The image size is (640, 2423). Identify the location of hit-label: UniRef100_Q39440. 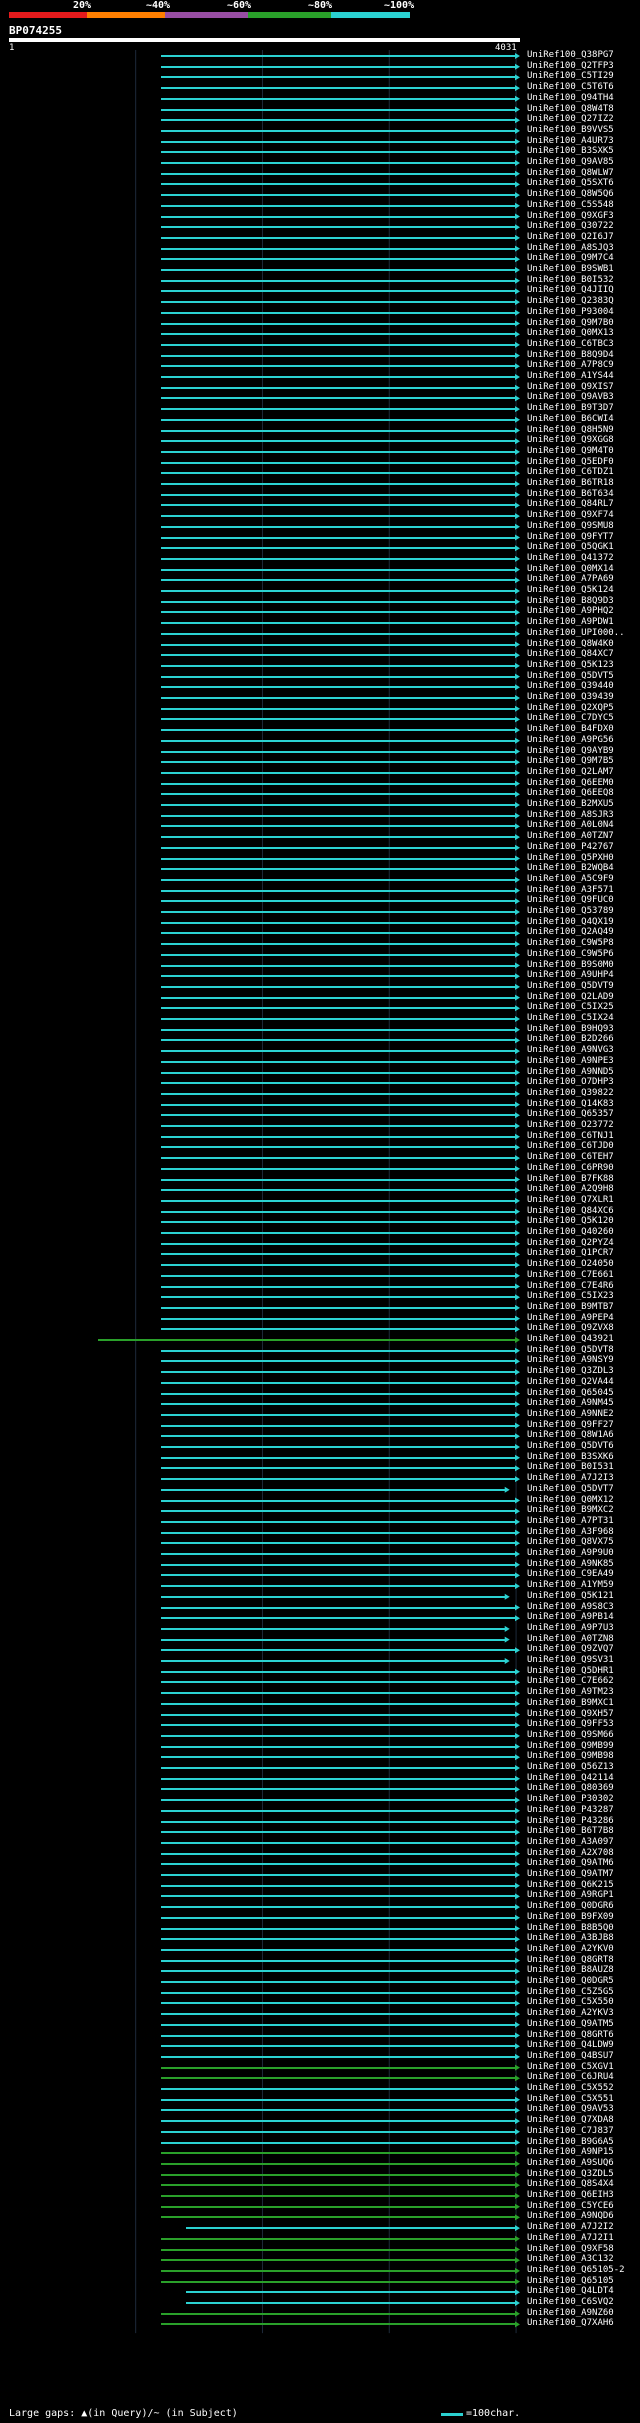
(570, 686).